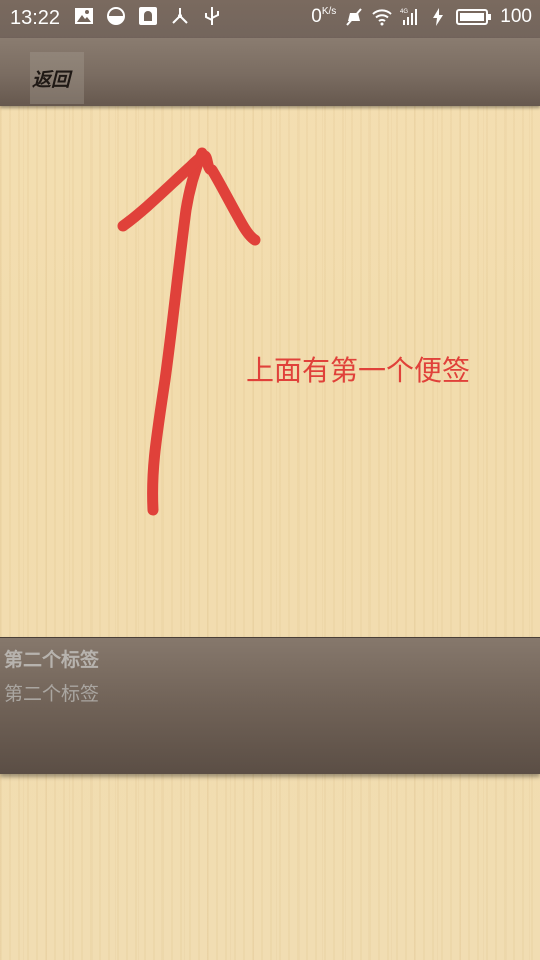 Image resolution: width=540 pixels, height=960 pixels. Describe the element at coordinates (116, 16) in the screenshot. I see `contrast-icon` at that location.